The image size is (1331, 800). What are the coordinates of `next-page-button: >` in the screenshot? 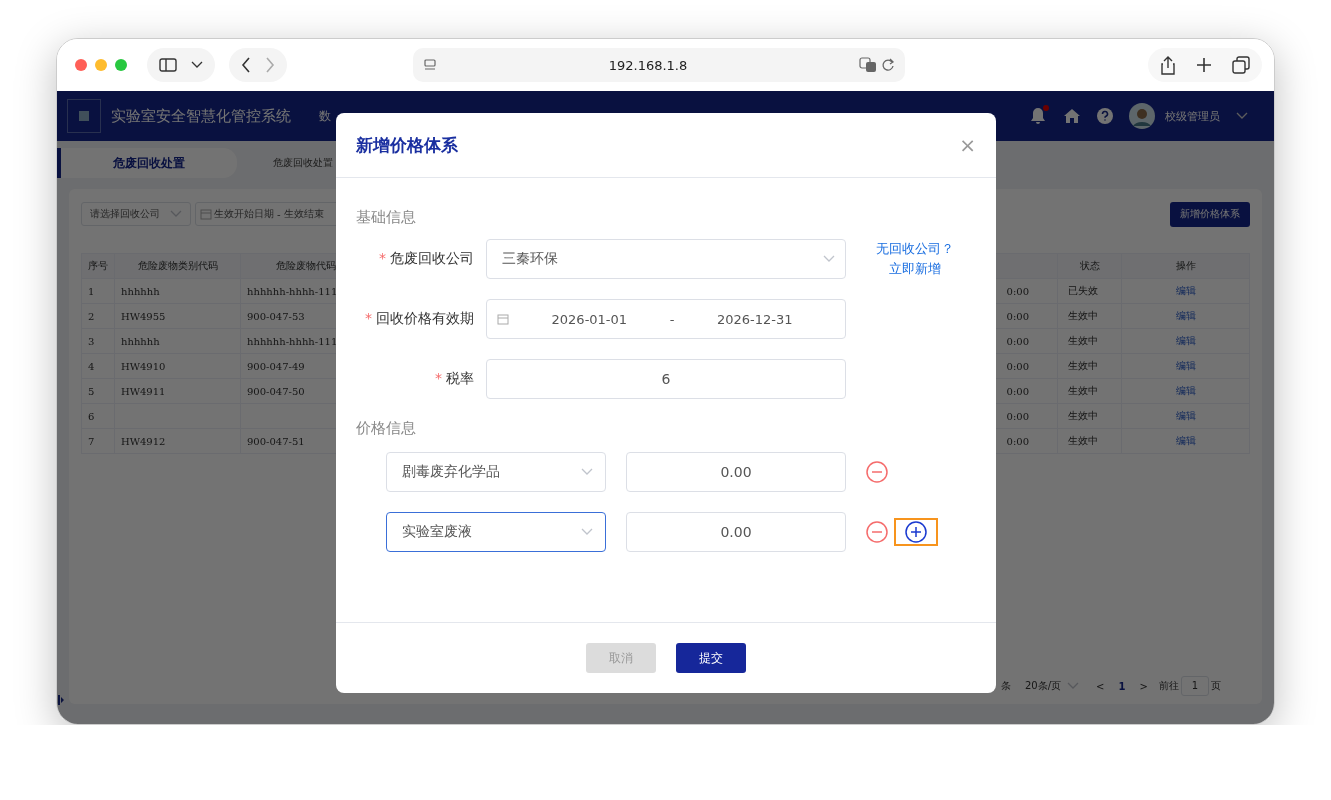 It's located at (1143, 686).